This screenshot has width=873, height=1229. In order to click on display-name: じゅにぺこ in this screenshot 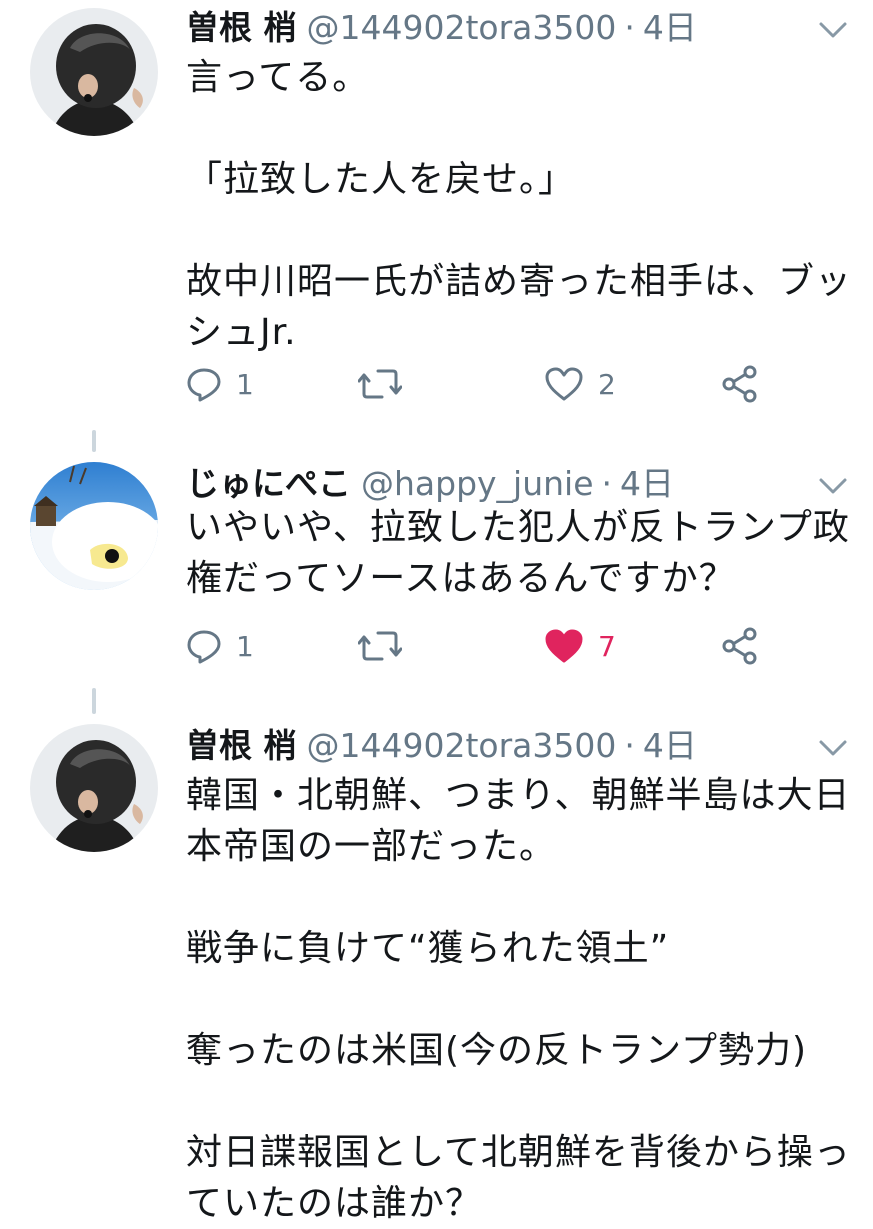, I will do `click(268, 484)`.